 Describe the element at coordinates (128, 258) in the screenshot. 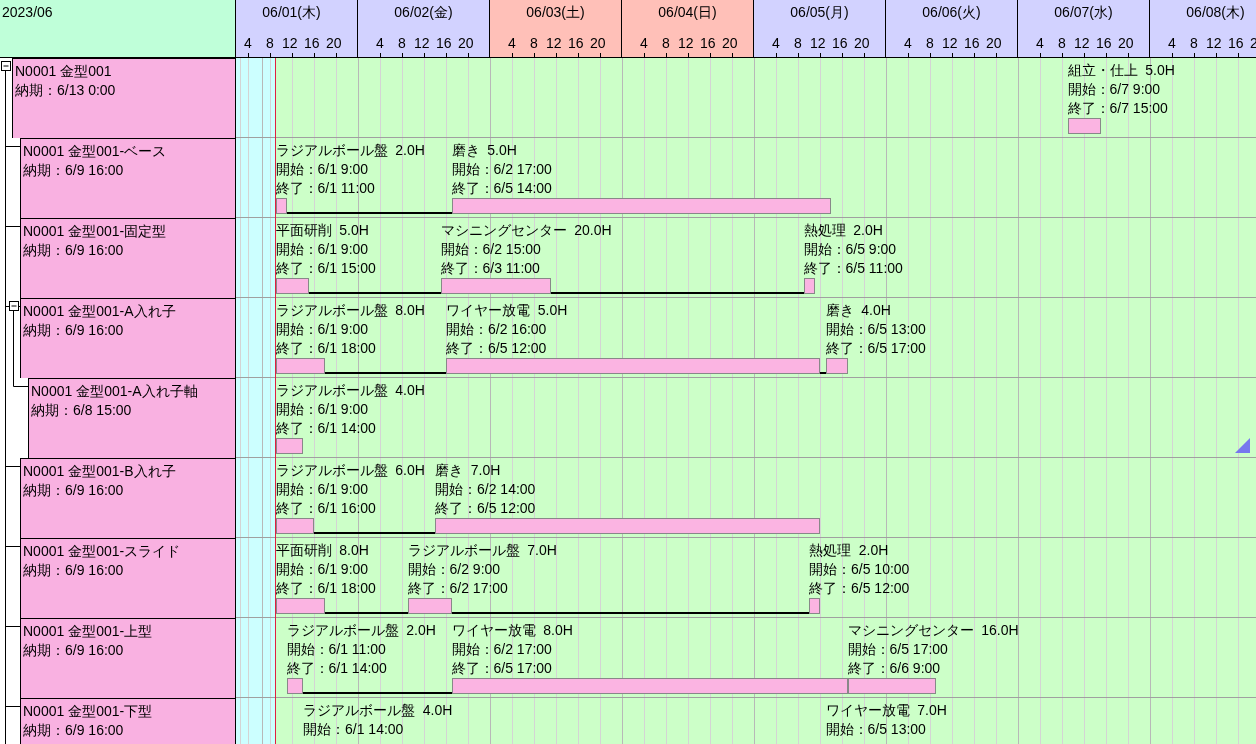

I see `tree-node: N0001 金型001-固定型 納期：6/9 16:00` at that location.